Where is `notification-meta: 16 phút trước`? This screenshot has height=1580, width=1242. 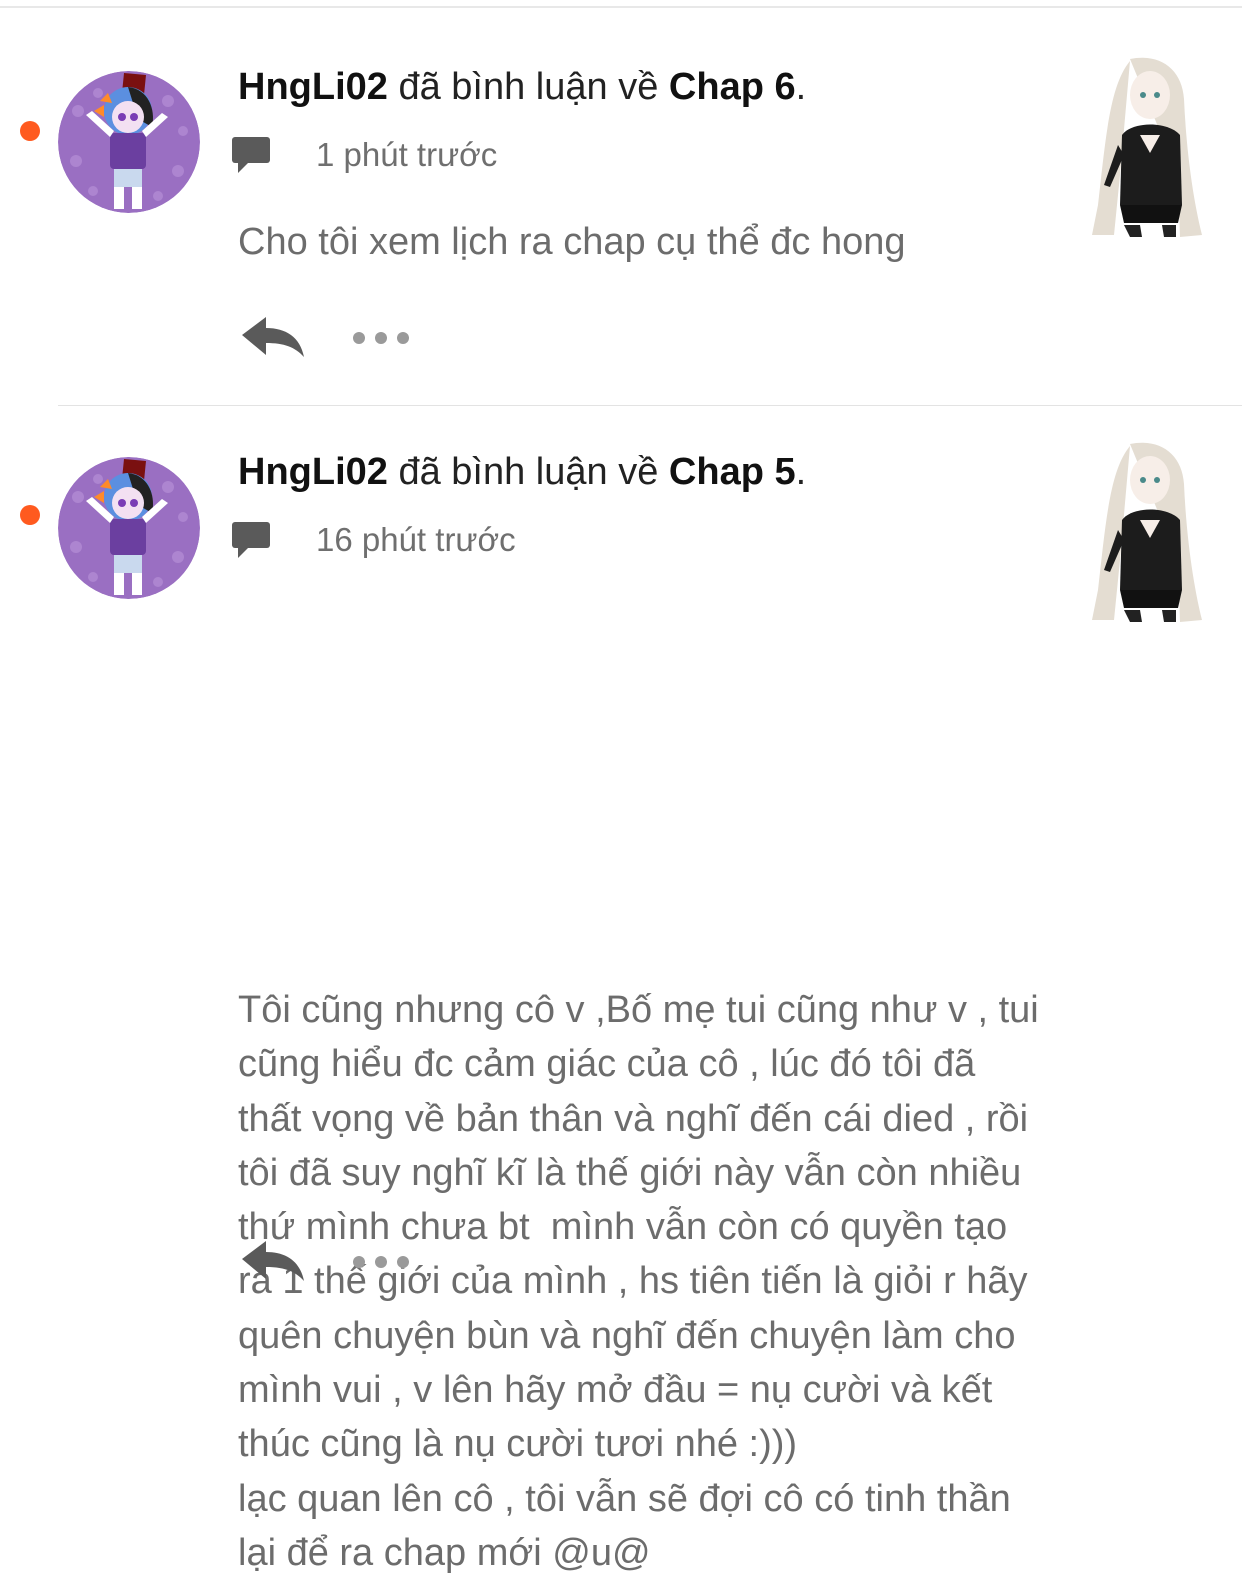
notification-meta: 16 phút trước is located at coordinates (373, 540).